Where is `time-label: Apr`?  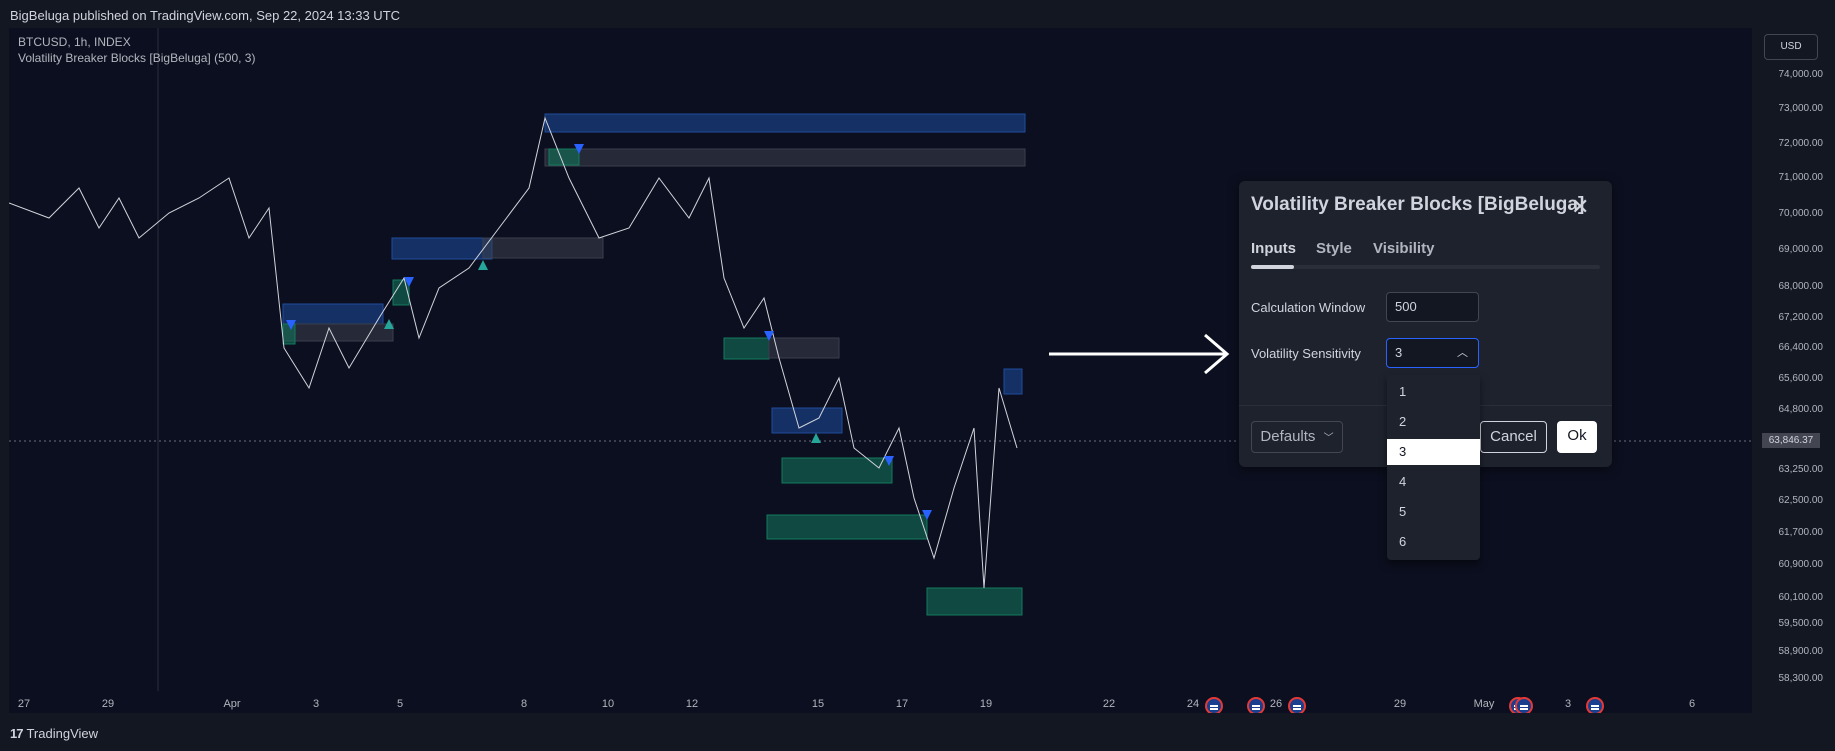 time-label: Apr is located at coordinates (232, 704).